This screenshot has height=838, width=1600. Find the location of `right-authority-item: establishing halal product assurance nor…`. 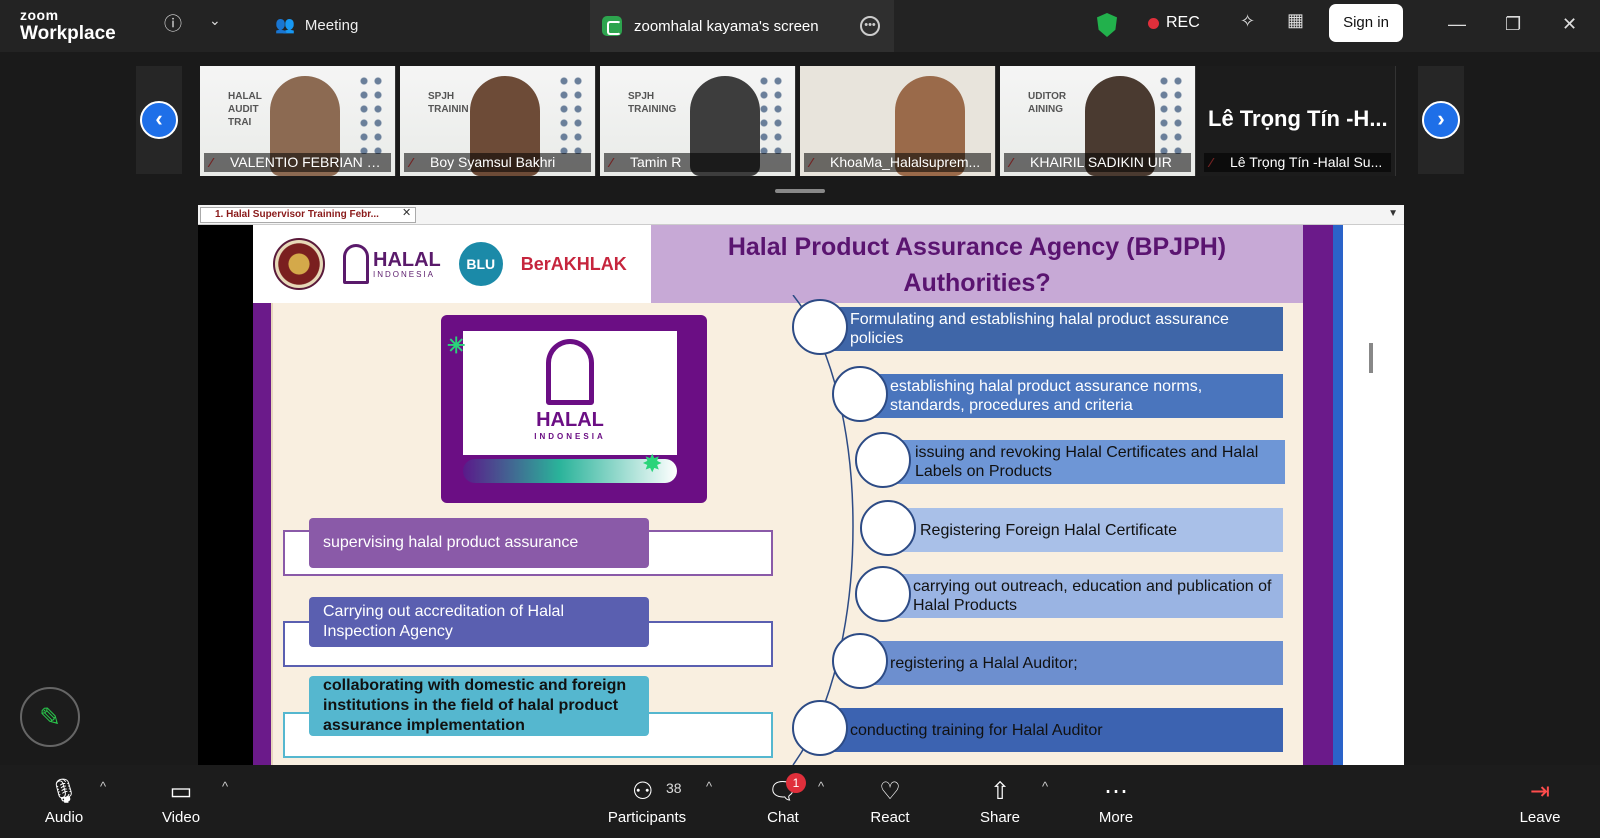

right-authority-item: establishing halal product assurance nor… is located at coordinates (1057, 394).